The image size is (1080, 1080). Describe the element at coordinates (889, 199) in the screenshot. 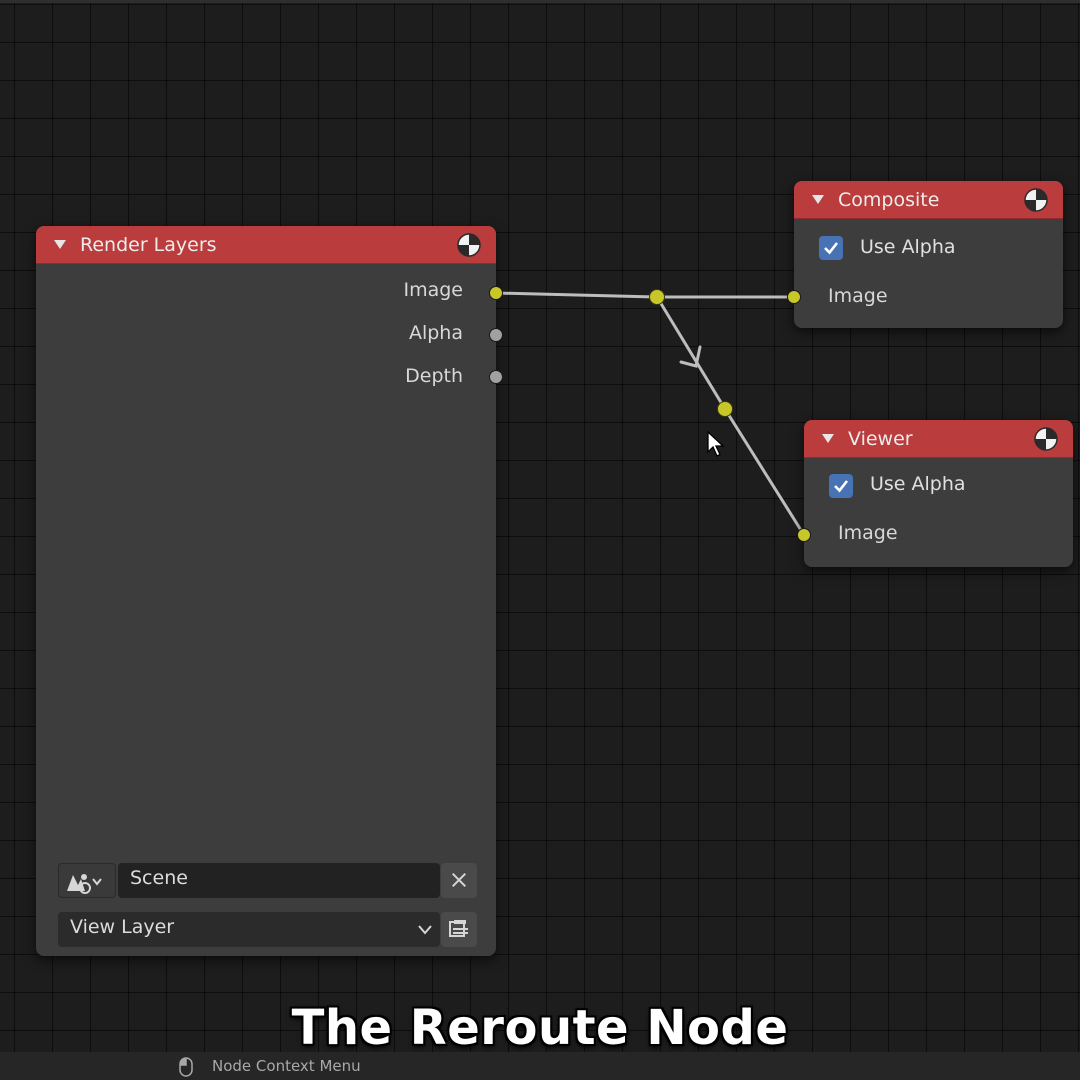

I see `node-title: Composite` at that location.